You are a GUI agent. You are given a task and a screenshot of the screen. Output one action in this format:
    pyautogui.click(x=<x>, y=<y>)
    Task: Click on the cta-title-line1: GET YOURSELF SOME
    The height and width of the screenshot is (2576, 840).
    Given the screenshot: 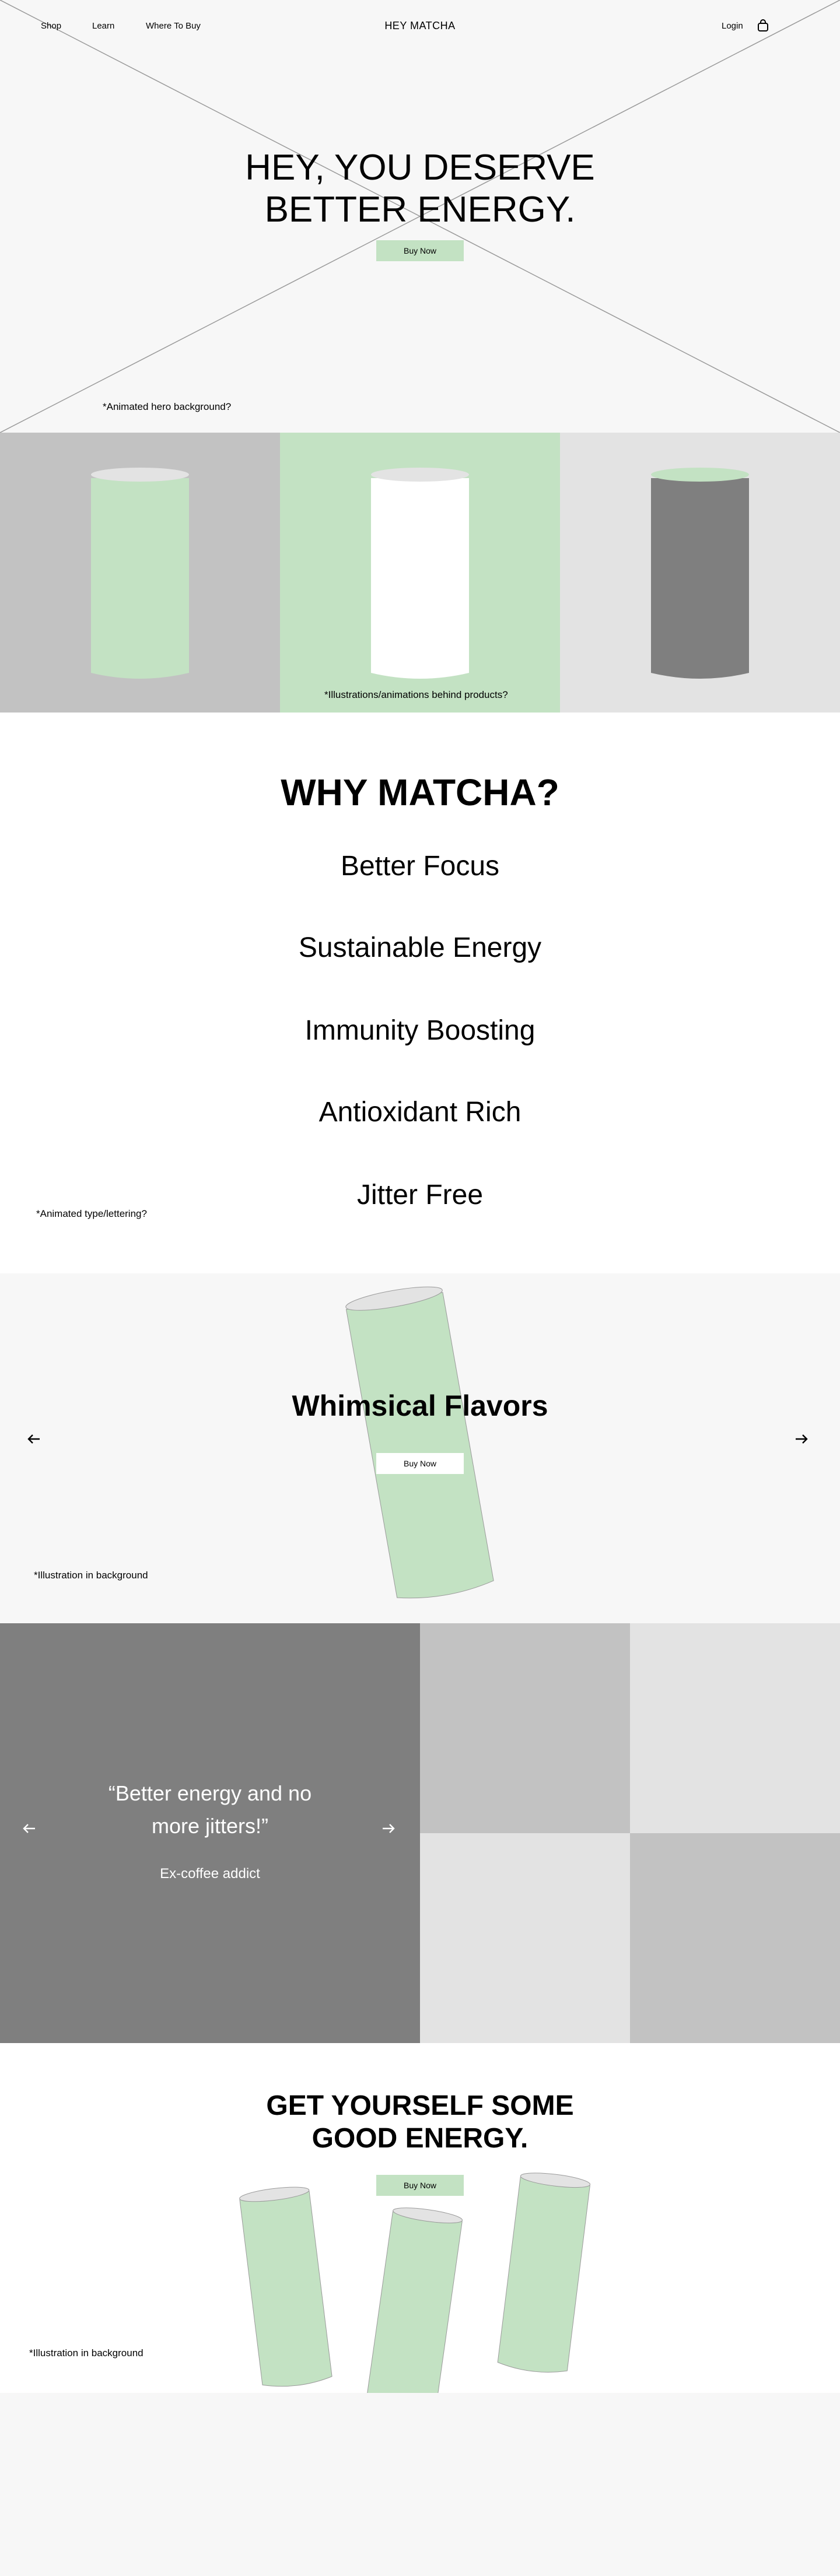 What is the action you would take?
    pyautogui.click(x=420, y=2105)
    